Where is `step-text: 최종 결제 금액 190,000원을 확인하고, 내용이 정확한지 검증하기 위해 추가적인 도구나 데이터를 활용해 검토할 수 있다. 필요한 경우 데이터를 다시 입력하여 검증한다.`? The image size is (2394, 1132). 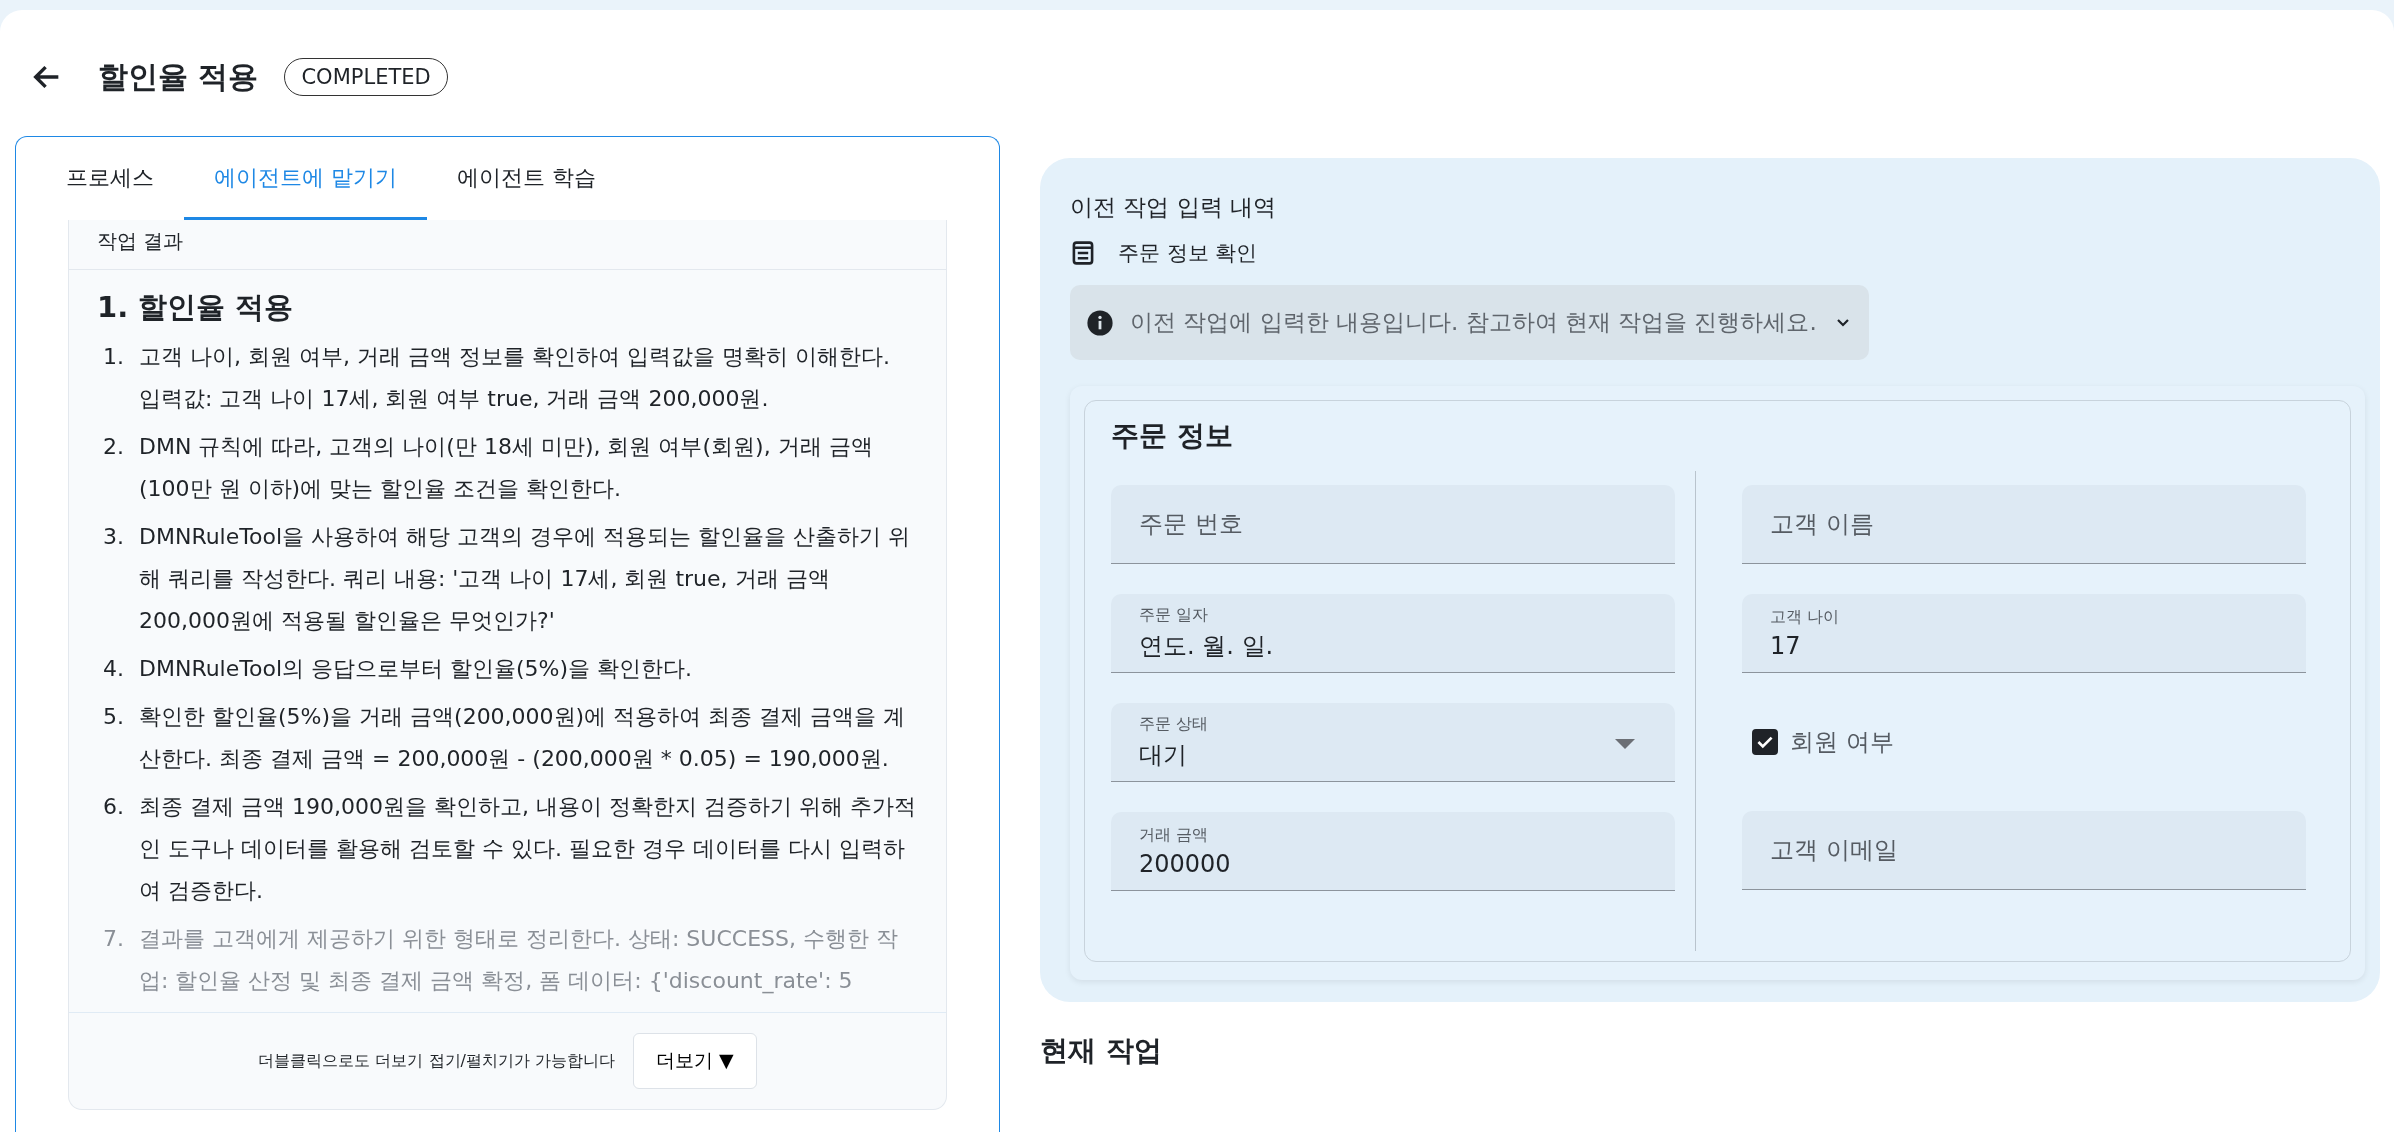 step-text: 최종 결제 금액 190,000원을 확인하고, 내용이 정확한지 검증하기 위해 추가적인 도구나 데이터를 활용해 검토할 수 있다. 필요한 경우 데이터를 다시 입력하여 검증한다. is located at coordinates (528, 849).